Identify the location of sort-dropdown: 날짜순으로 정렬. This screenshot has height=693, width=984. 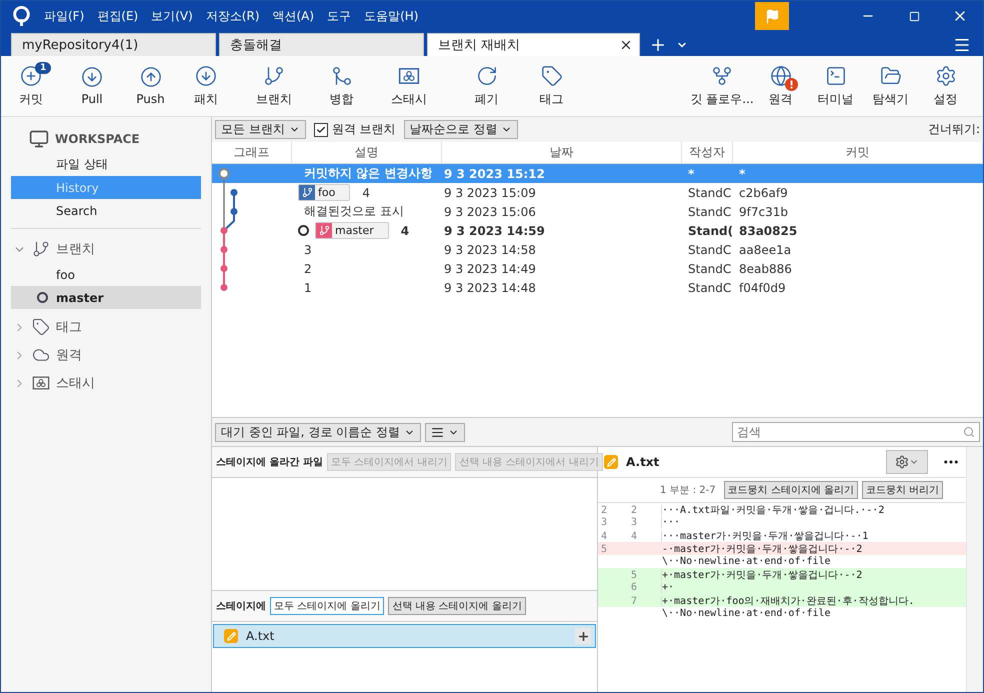
(461, 129).